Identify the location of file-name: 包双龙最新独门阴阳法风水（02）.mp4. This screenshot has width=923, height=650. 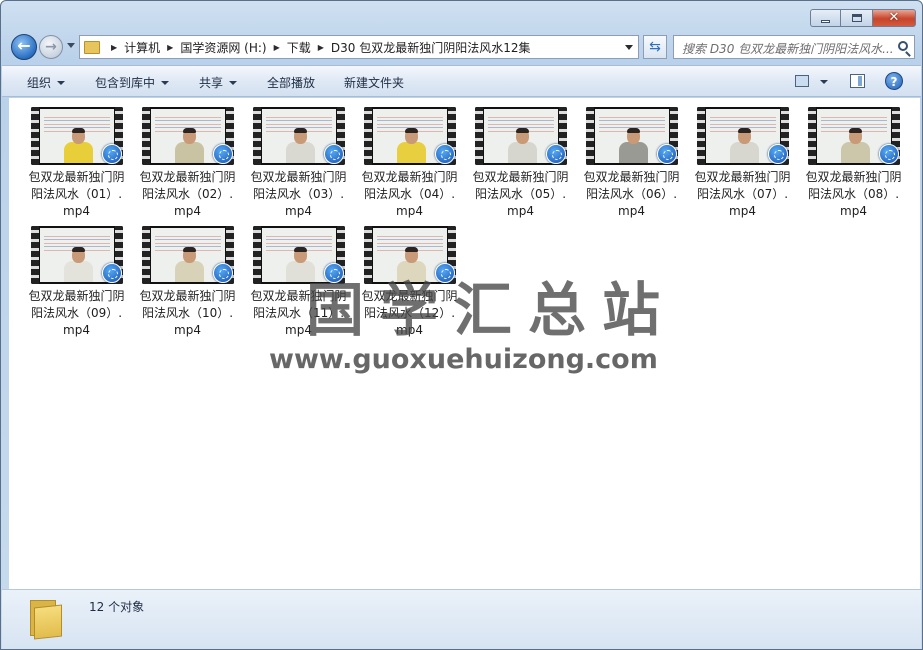
(187, 194).